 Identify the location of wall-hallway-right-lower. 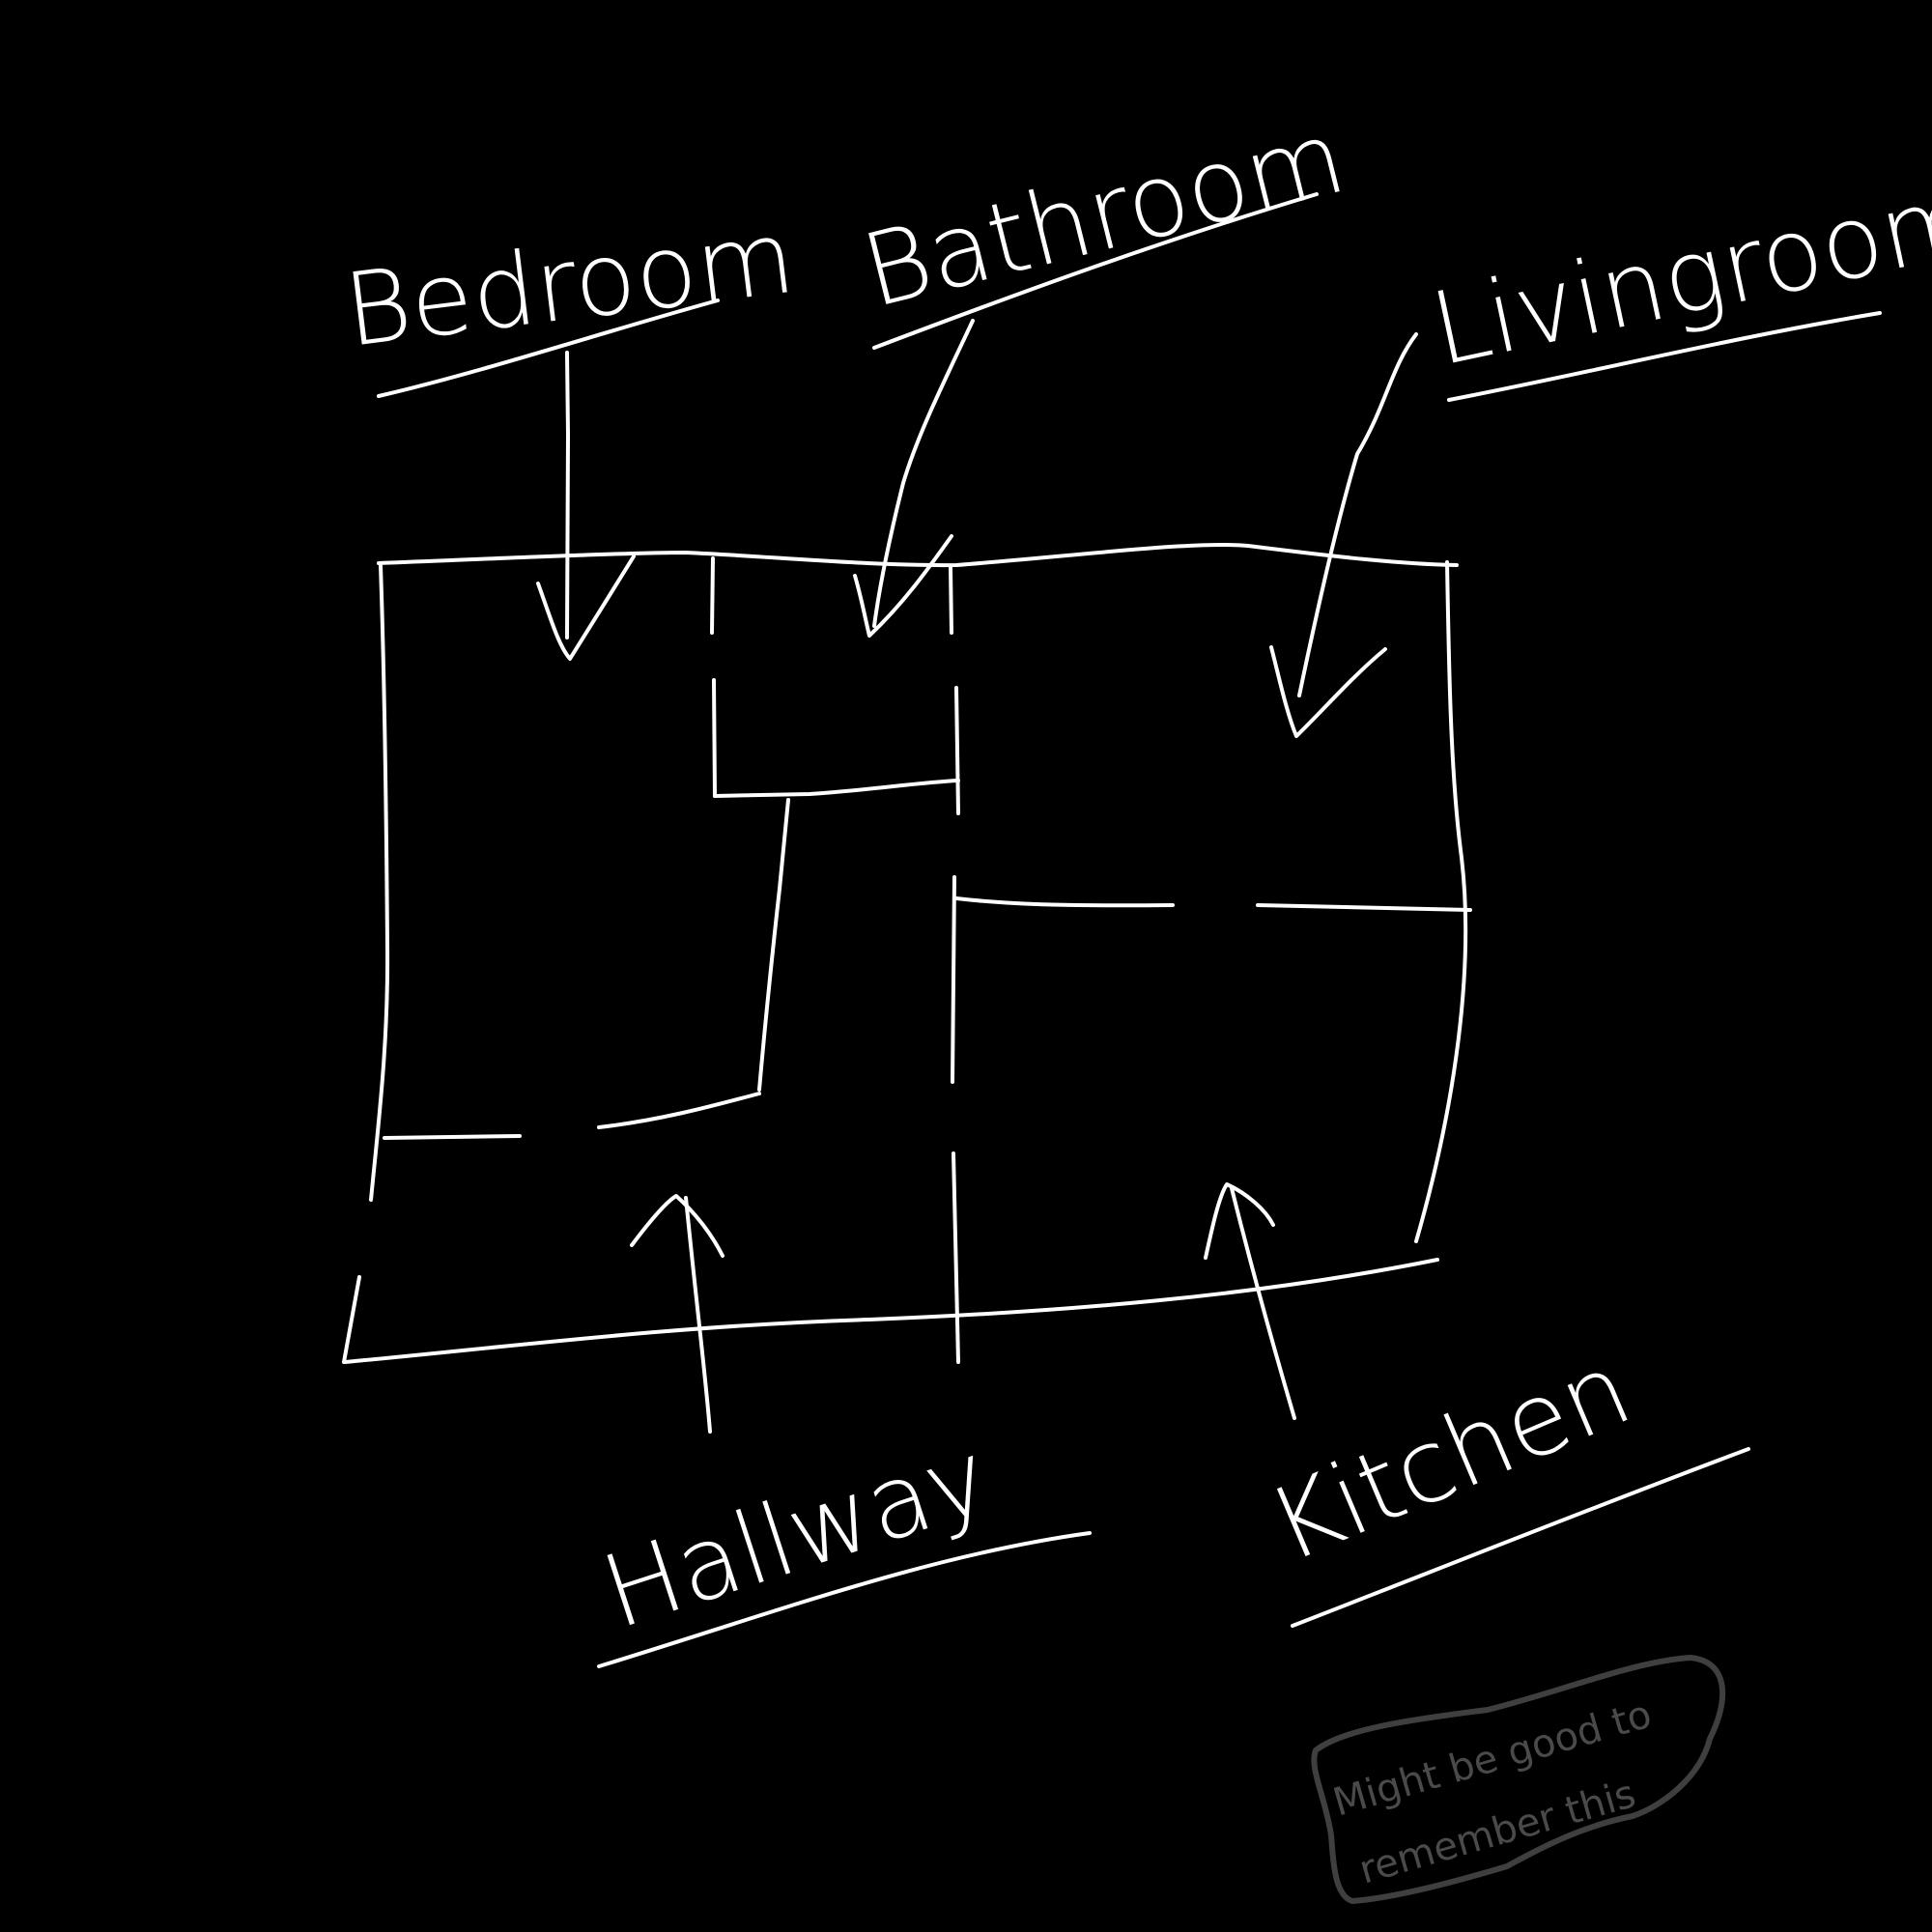
(956, 1257).